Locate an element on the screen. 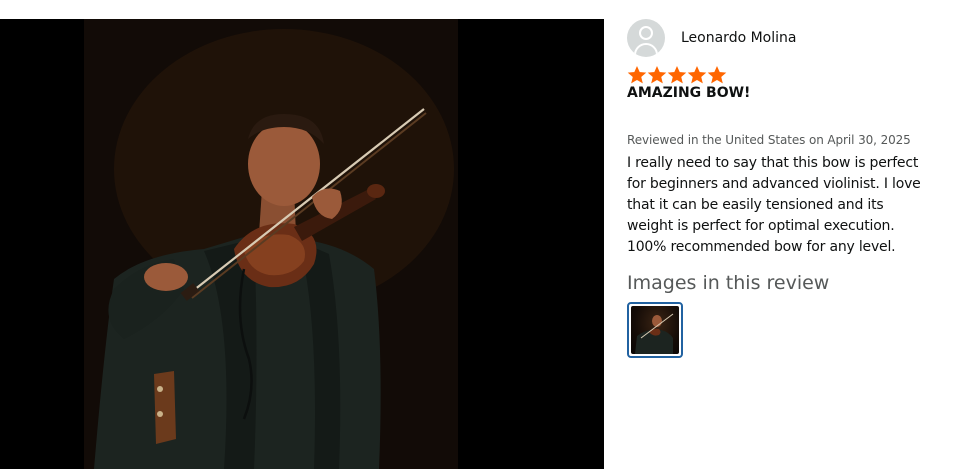  review-headline: AMAZING BOW! is located at coordinates (689, 93).